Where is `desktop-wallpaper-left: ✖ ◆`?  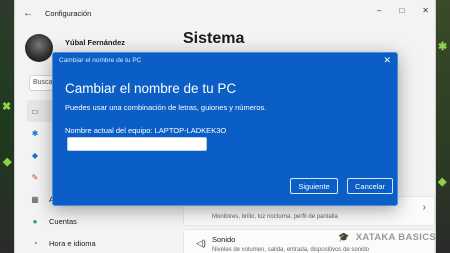
desktop-wallpaper-left: ✖ ◆ is located at coordinates (7, 126).